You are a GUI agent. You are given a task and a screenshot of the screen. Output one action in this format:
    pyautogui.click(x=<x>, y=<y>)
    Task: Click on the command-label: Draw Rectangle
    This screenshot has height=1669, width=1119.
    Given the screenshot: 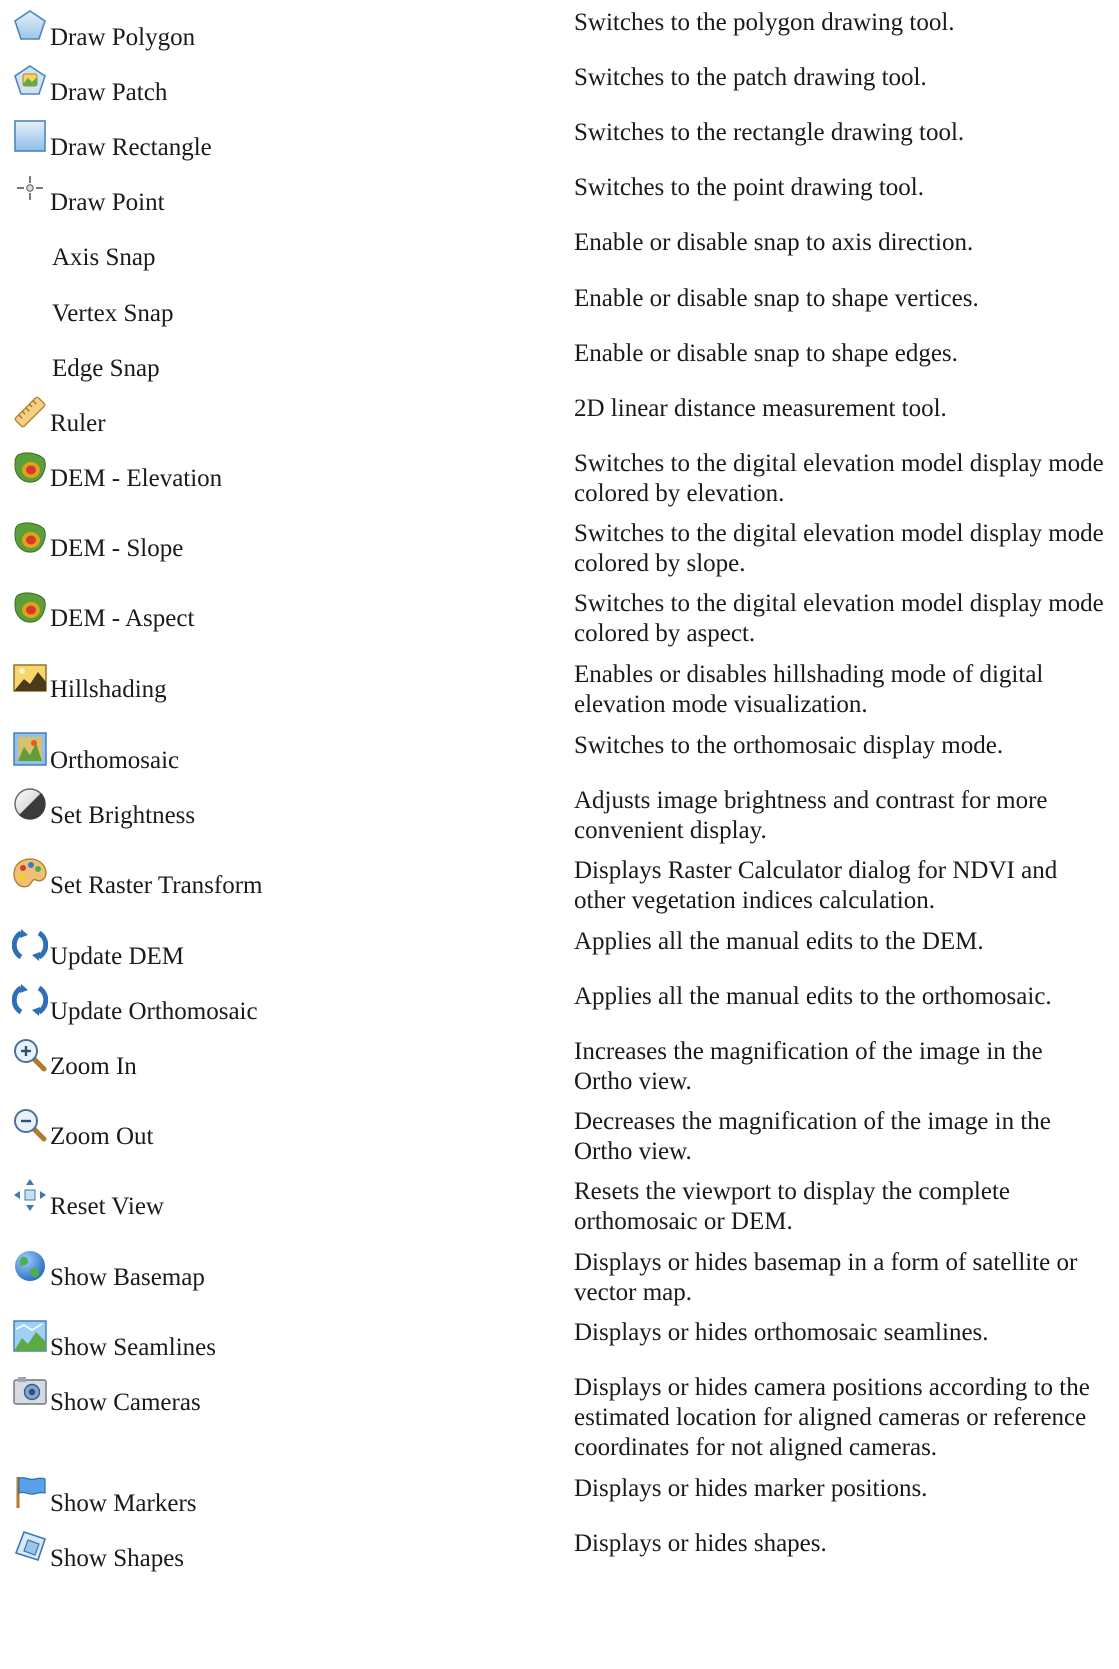 What is the action you would take?
    pyautogui.click(x=131, y=147)
    